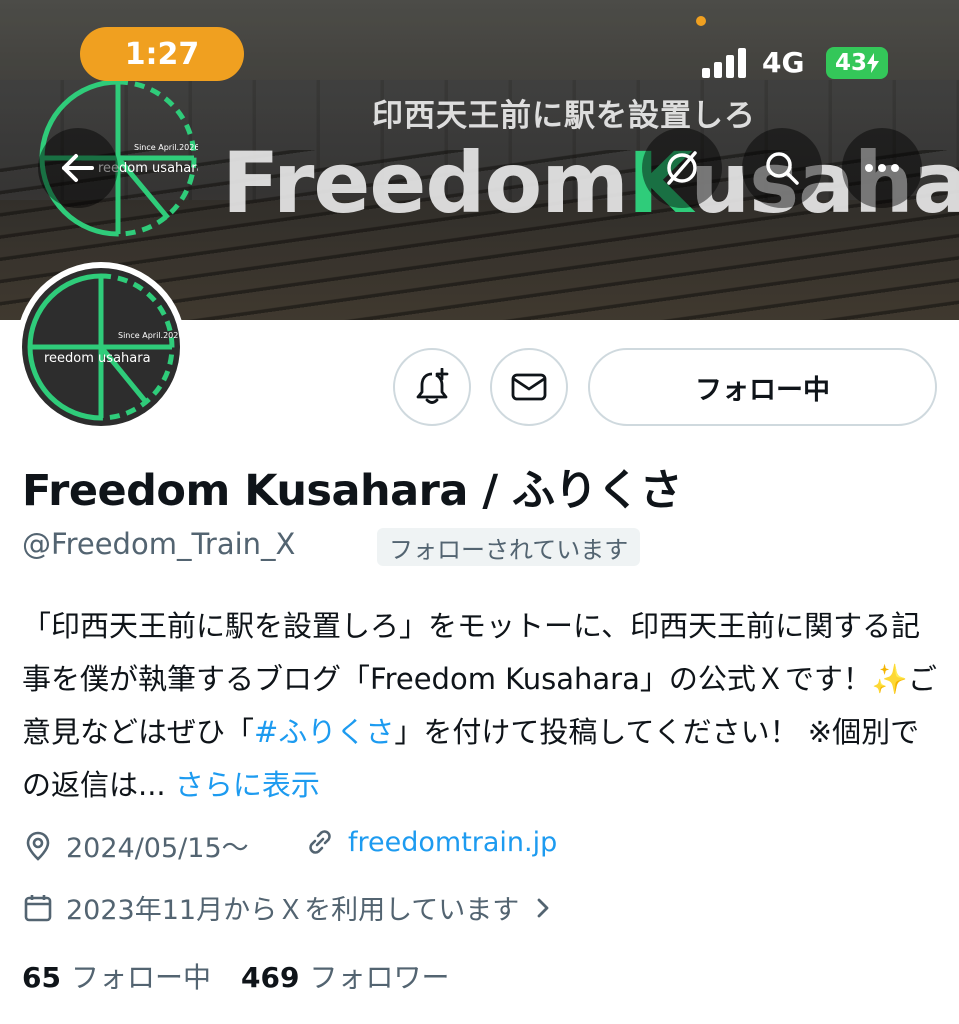  What do you see at coordinates (509, 547) in the screenshot?
I see `follows-you-badge: フォローされています` at bounding box center [509, 547].